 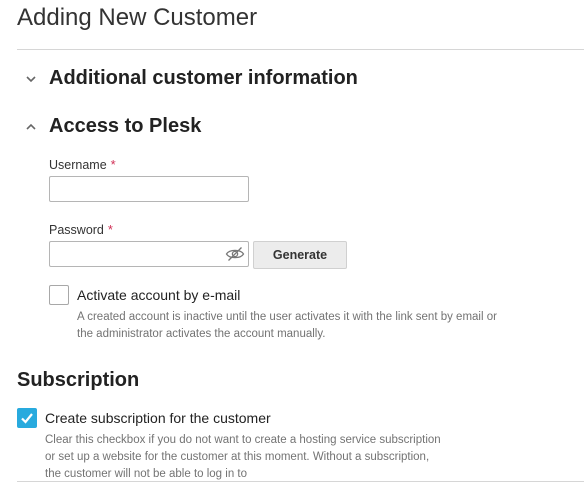 I want to click on create-subscription-checkbox, so click(x=27, y=418).